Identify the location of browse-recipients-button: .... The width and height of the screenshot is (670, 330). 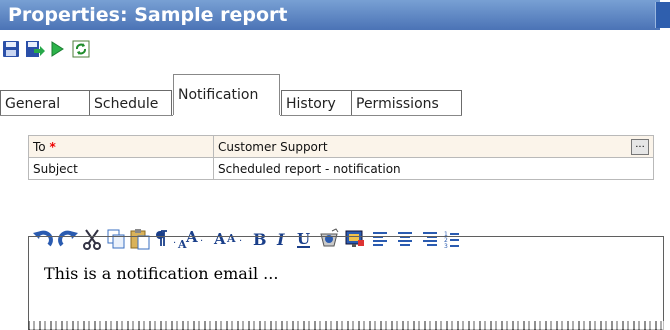
(640, 147).